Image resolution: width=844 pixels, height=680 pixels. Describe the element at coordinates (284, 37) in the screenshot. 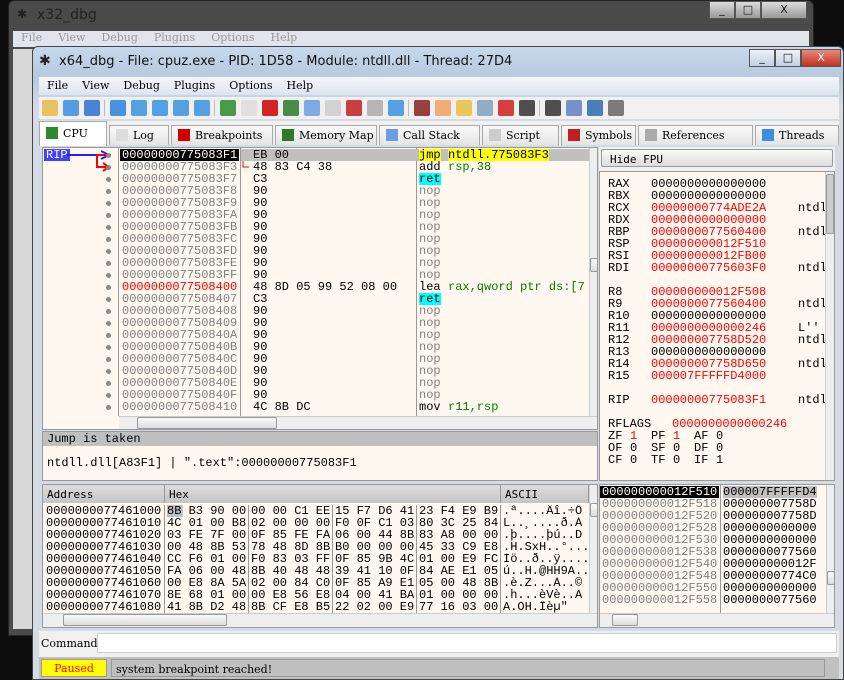

I see `bg-menu-help: Help` at that location.